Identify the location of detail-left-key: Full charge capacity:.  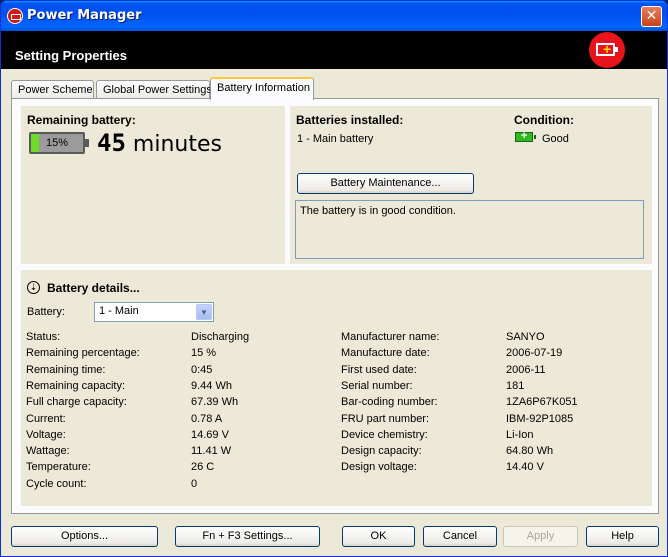
(76, 402).